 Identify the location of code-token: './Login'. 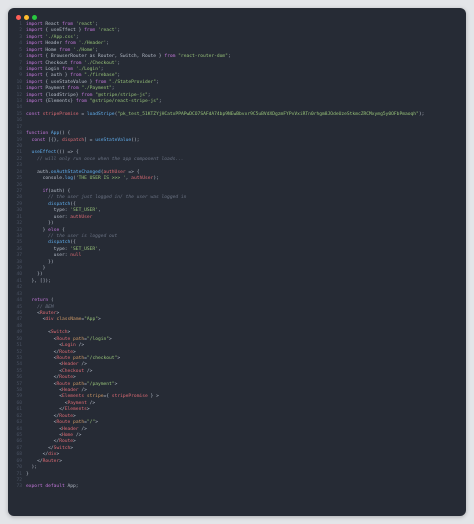
(87, 69).